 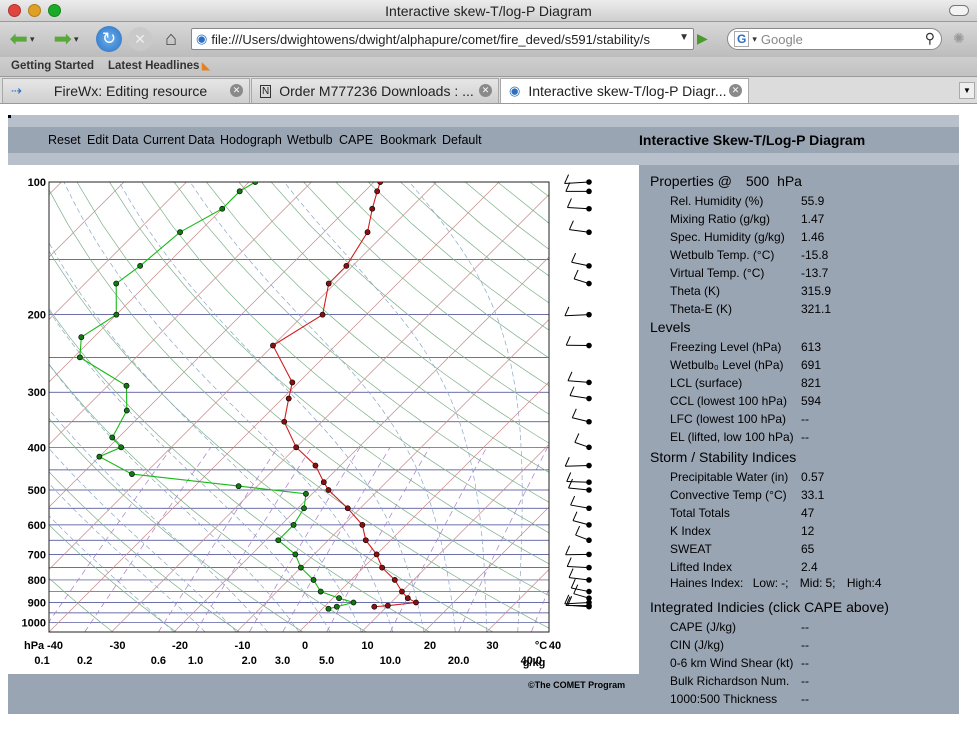 I want to click on menu-current-data: Current Data, so click(x=179, y=140).